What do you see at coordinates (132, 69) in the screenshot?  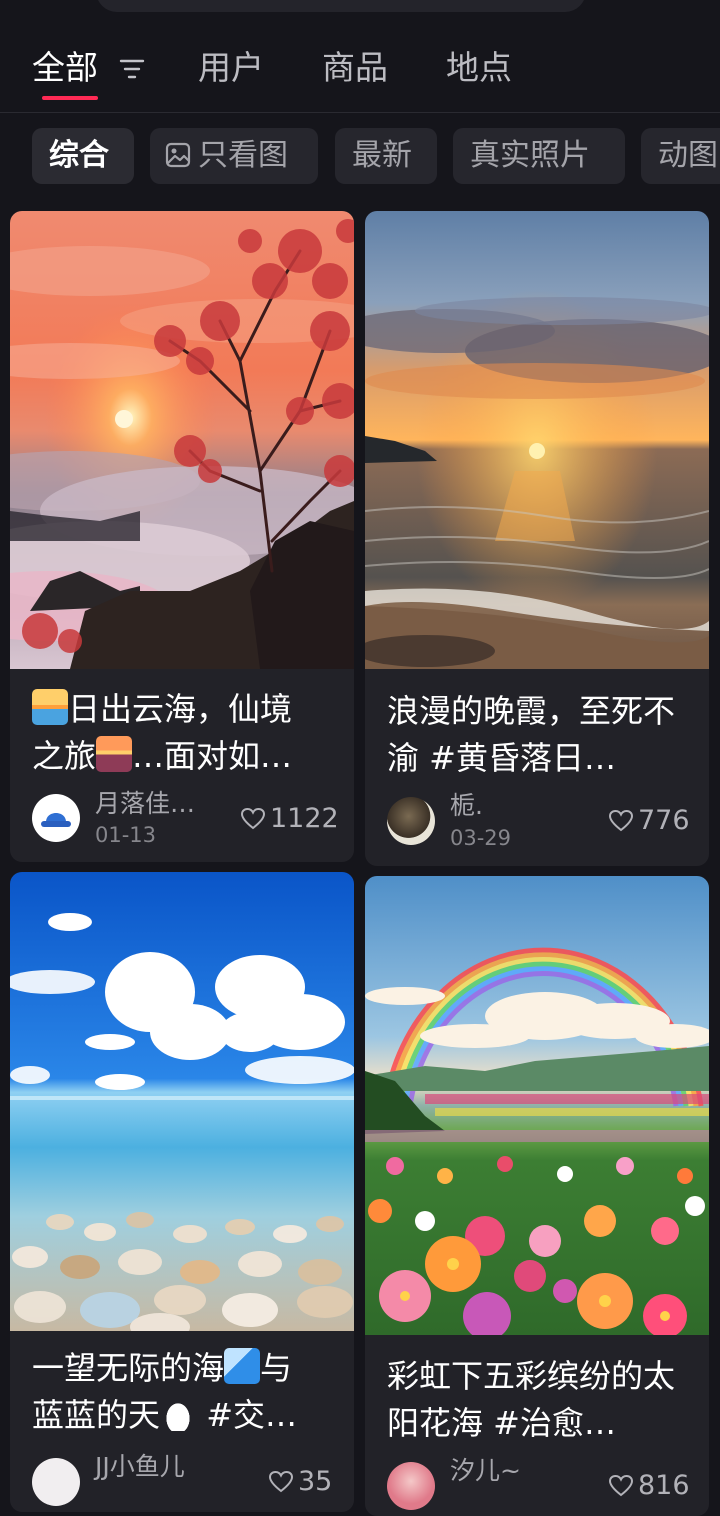 I see `filter-icon` at bounding box center [132, 69].